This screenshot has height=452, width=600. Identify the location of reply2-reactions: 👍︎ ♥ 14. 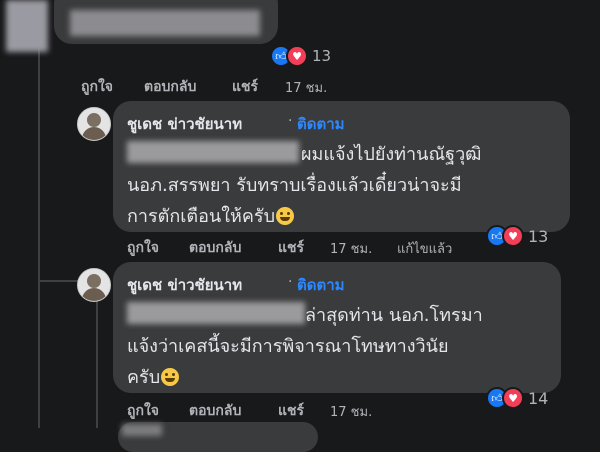
(517, 398).